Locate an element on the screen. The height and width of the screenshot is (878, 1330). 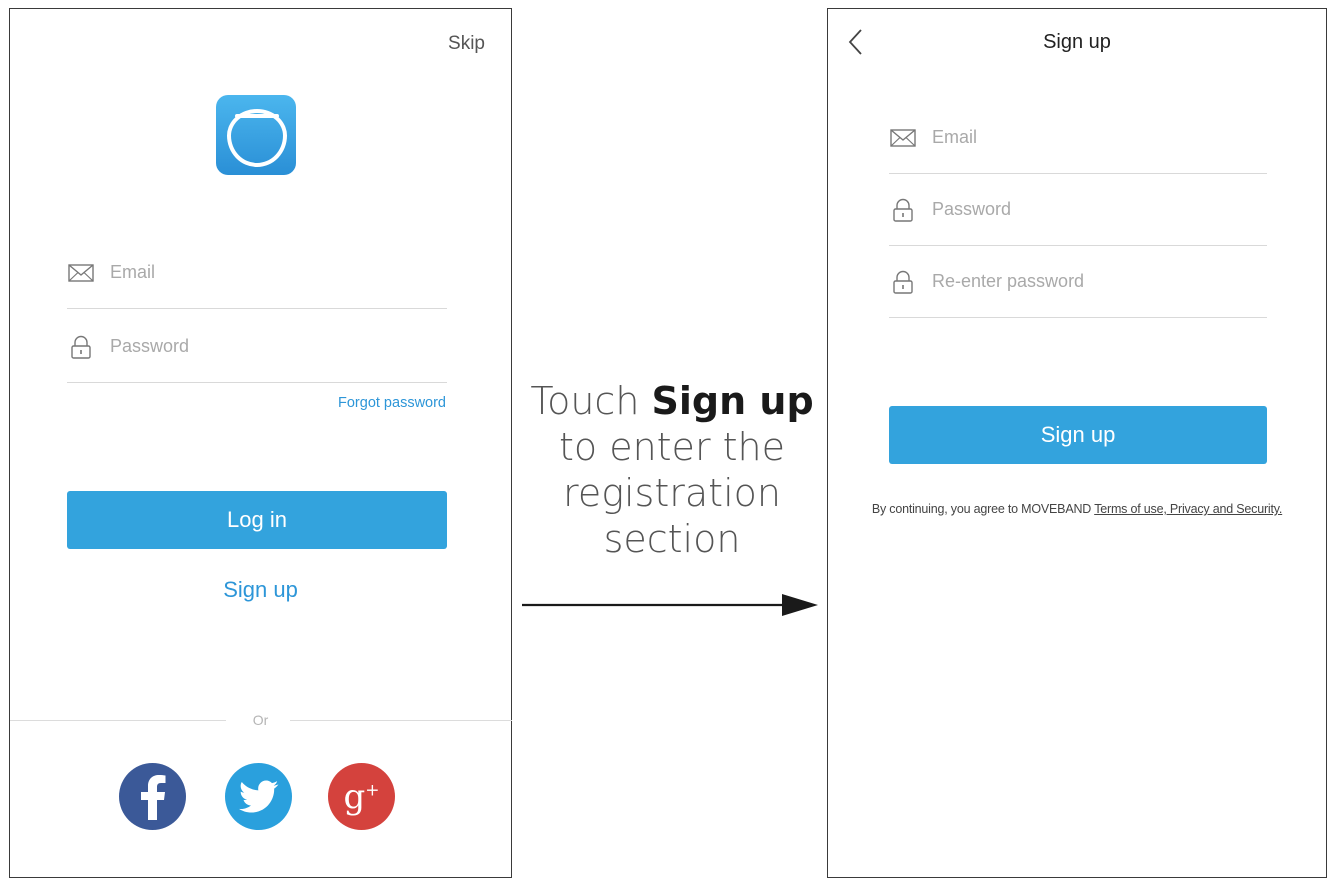
twitter-icon is located at coordinates (258, 796).